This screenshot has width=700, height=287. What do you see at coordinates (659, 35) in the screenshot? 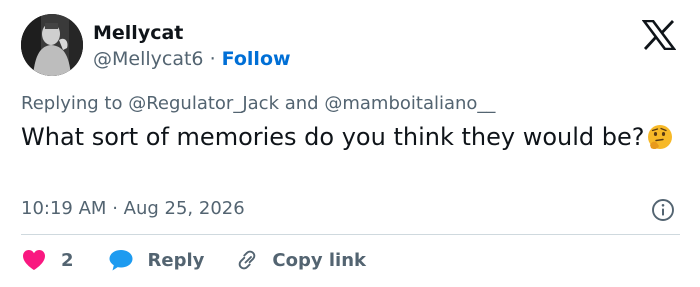
I see `x-logo-icon` at bounding box center [659, 35].